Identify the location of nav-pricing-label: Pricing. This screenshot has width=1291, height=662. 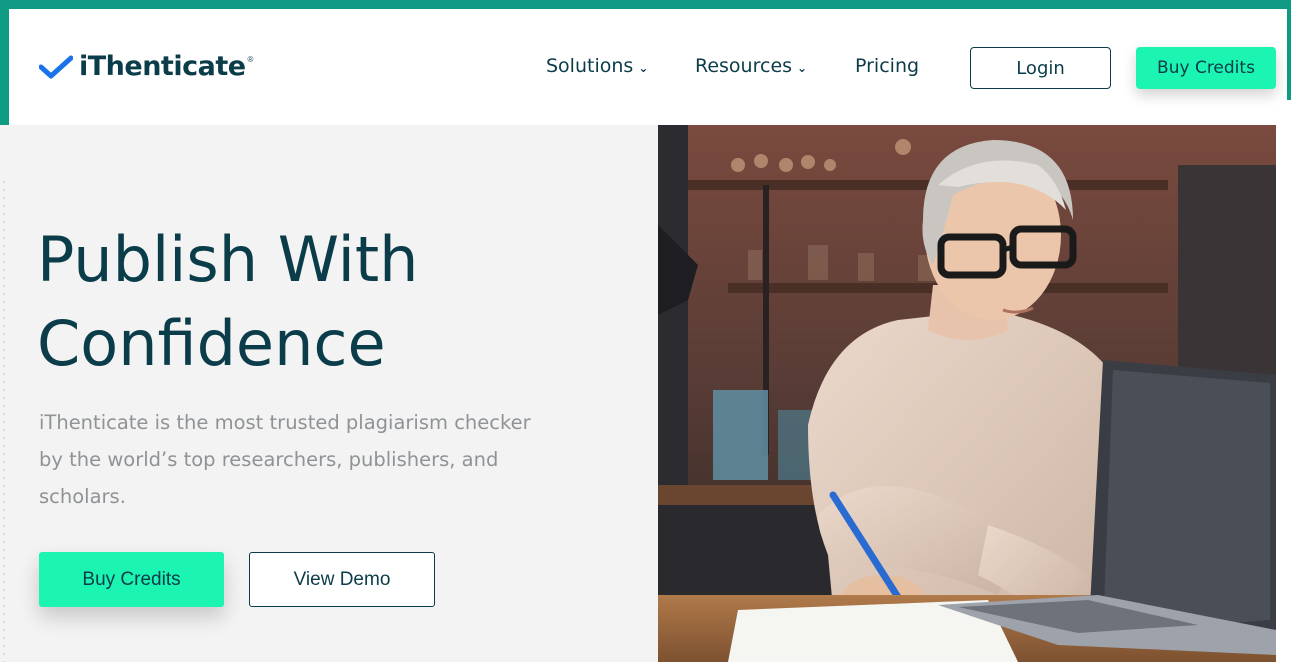
(887, 66).